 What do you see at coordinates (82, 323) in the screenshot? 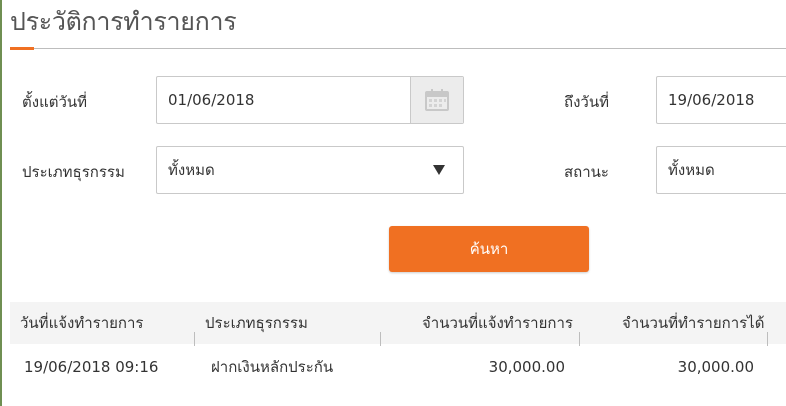
I see `column-header-notify-date: วันที่แจ้งทำรายการ` at bounding box center [82, 323].